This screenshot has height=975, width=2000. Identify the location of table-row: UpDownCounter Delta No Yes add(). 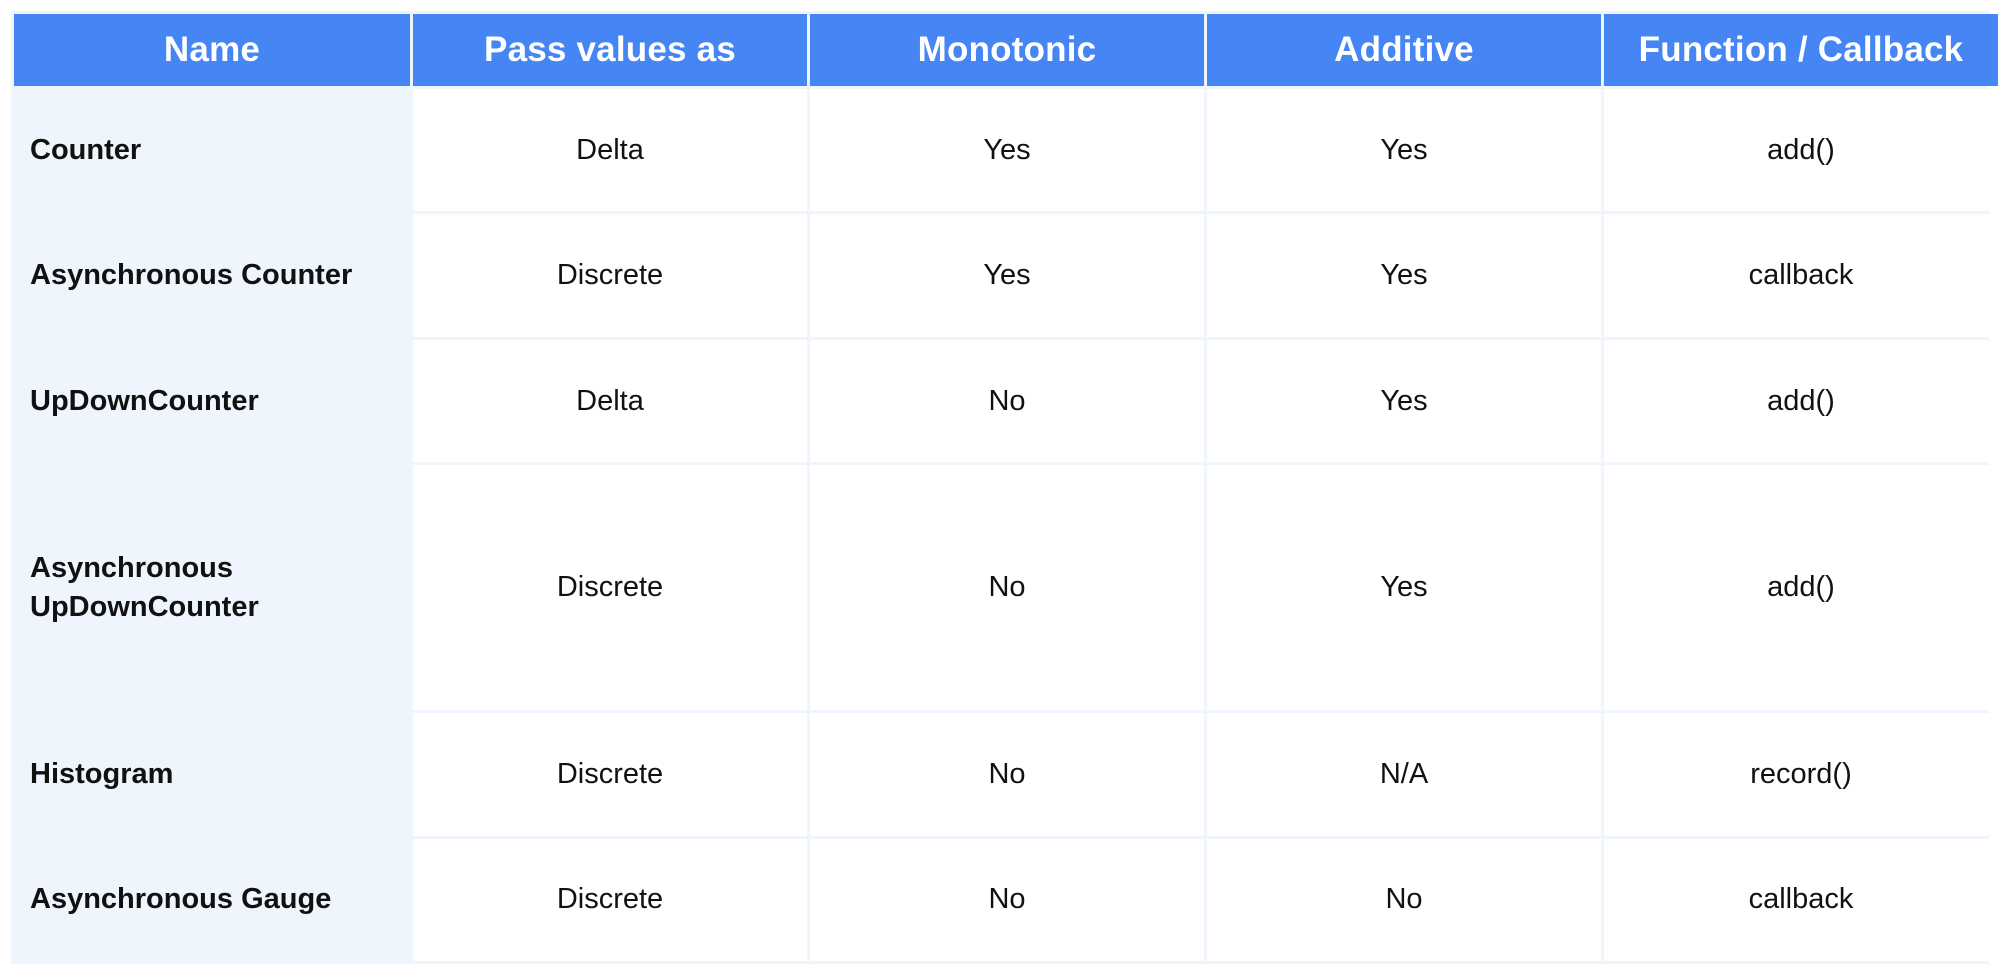
(1006, 401).